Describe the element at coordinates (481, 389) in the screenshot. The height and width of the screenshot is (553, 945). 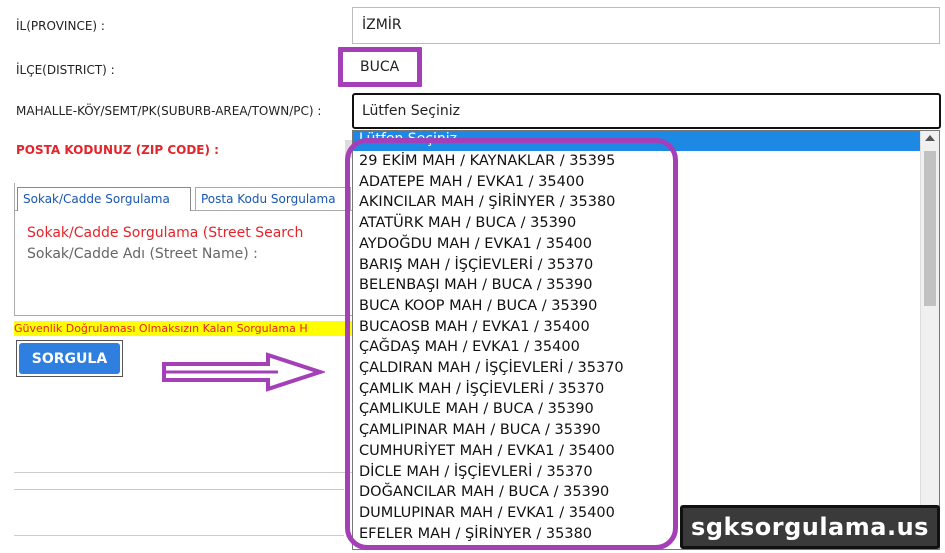
I see `dropdown-option: ÇAMLIK MAH / İŞÇİEVLERİ / 35370` at that location.